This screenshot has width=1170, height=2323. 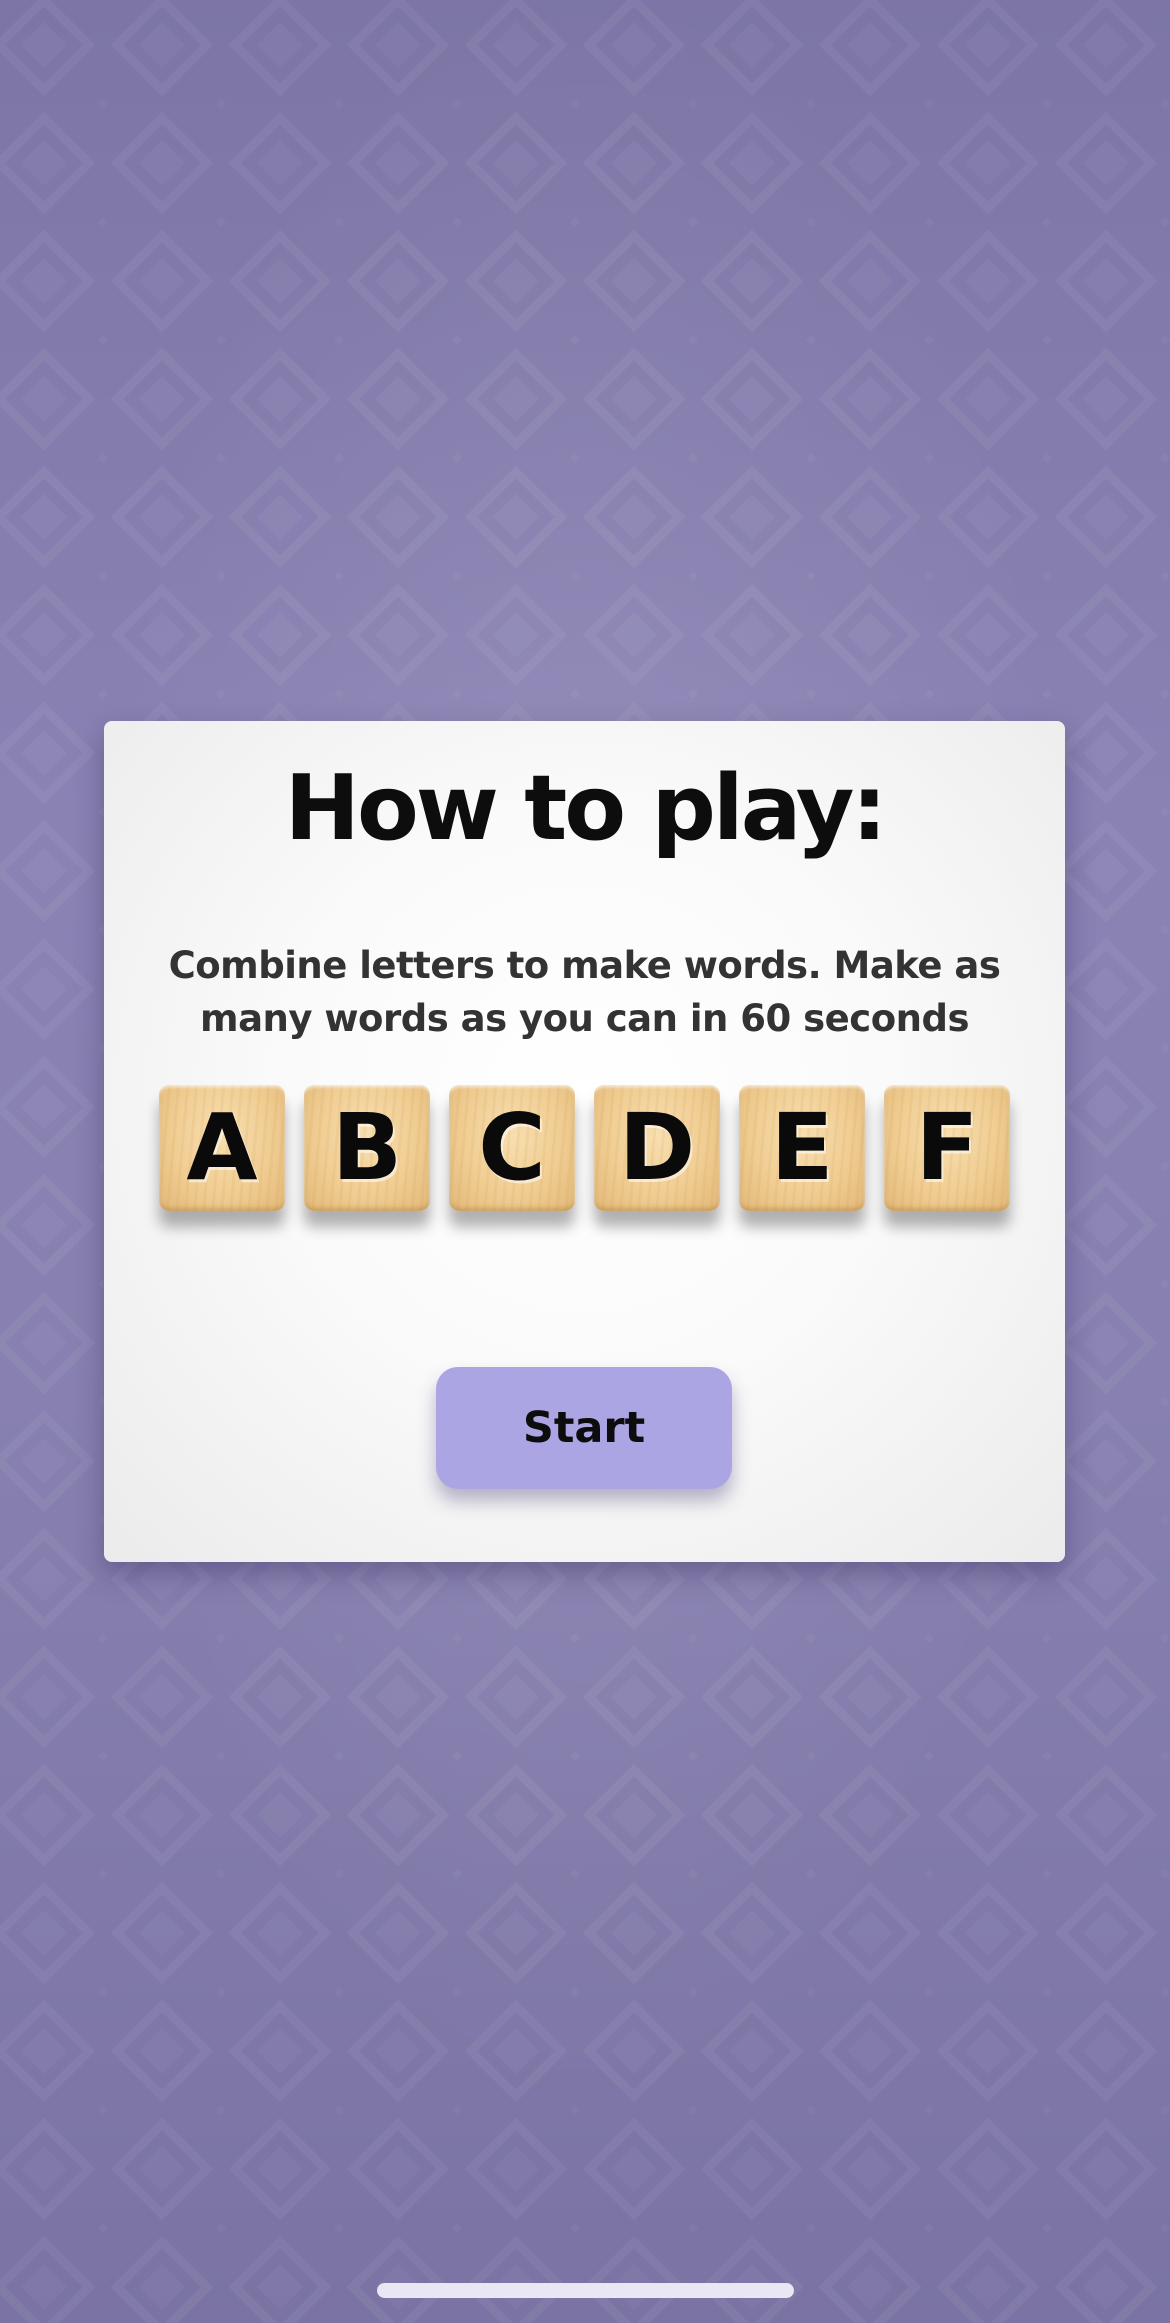 I want to click on letter-tile: D, so click(x=657, y=1148).